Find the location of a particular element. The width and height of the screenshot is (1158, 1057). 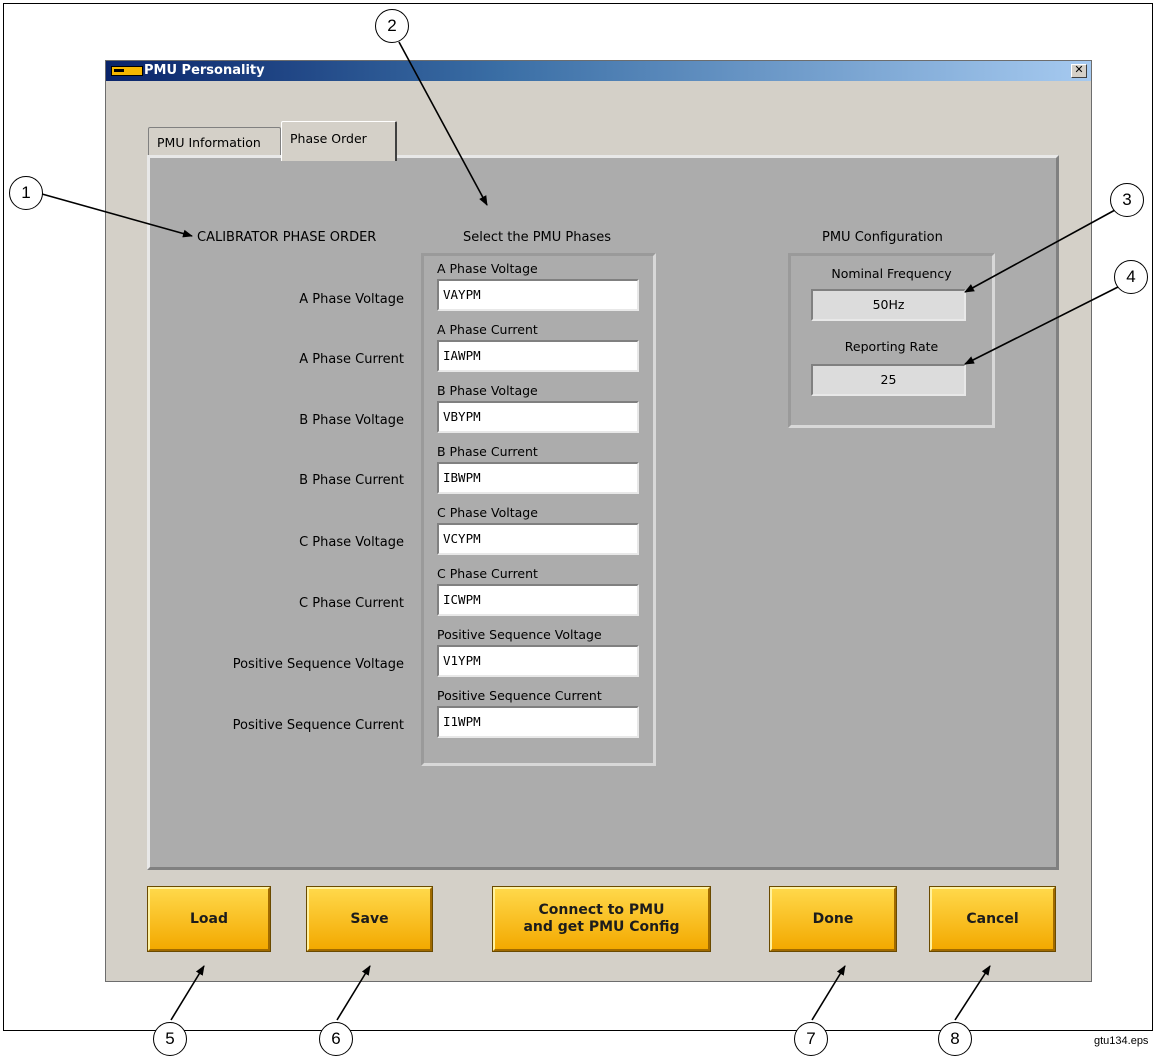

callout-6: 6 is located at coordinates (336, 1039).